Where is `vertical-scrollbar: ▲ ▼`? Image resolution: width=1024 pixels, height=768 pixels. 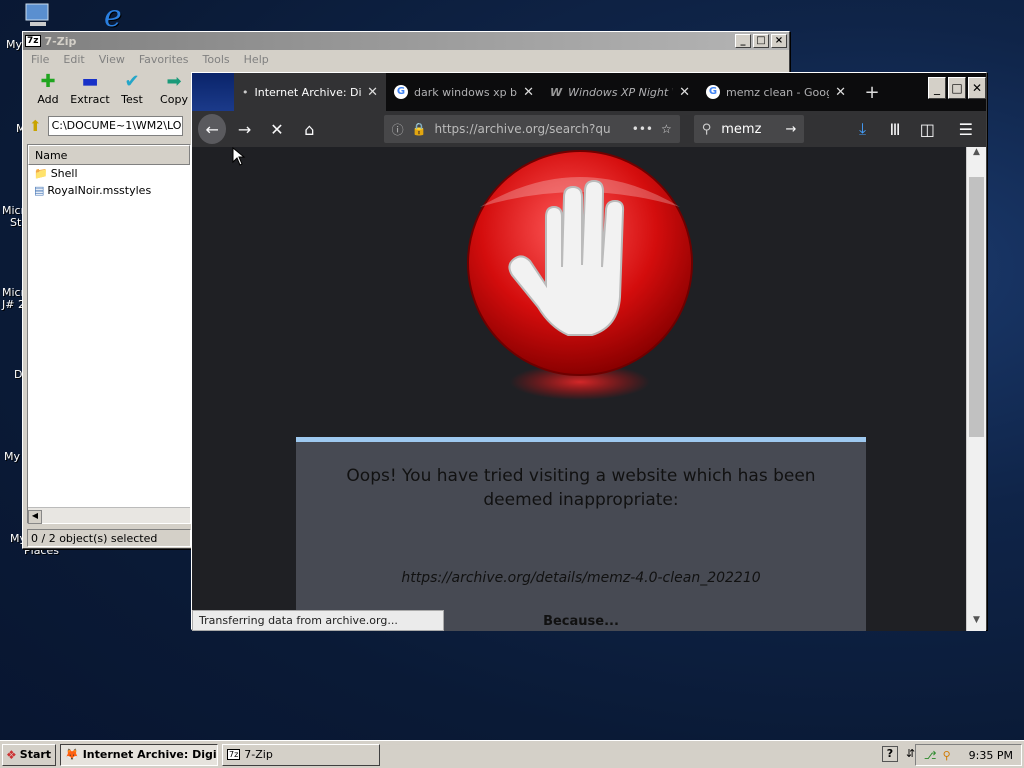 vertical-scrollbar: ▲ ▼ is located at coordinates (976, 389).